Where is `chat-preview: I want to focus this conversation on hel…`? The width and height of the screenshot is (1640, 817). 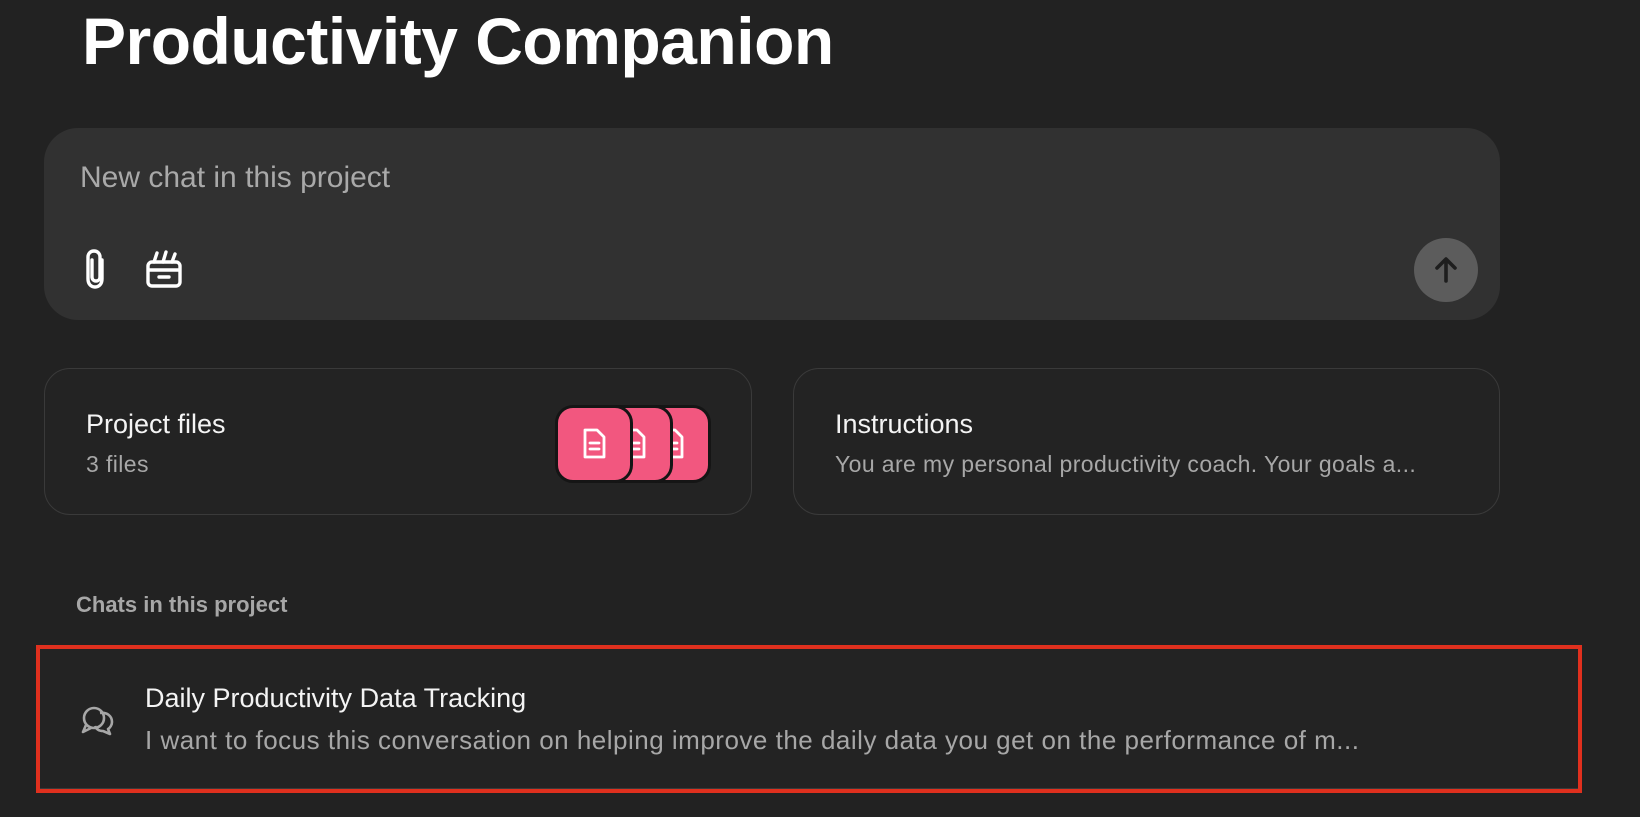
chat-preview: I want to focus this conversation on hel… is located at coordinates (752, 740).